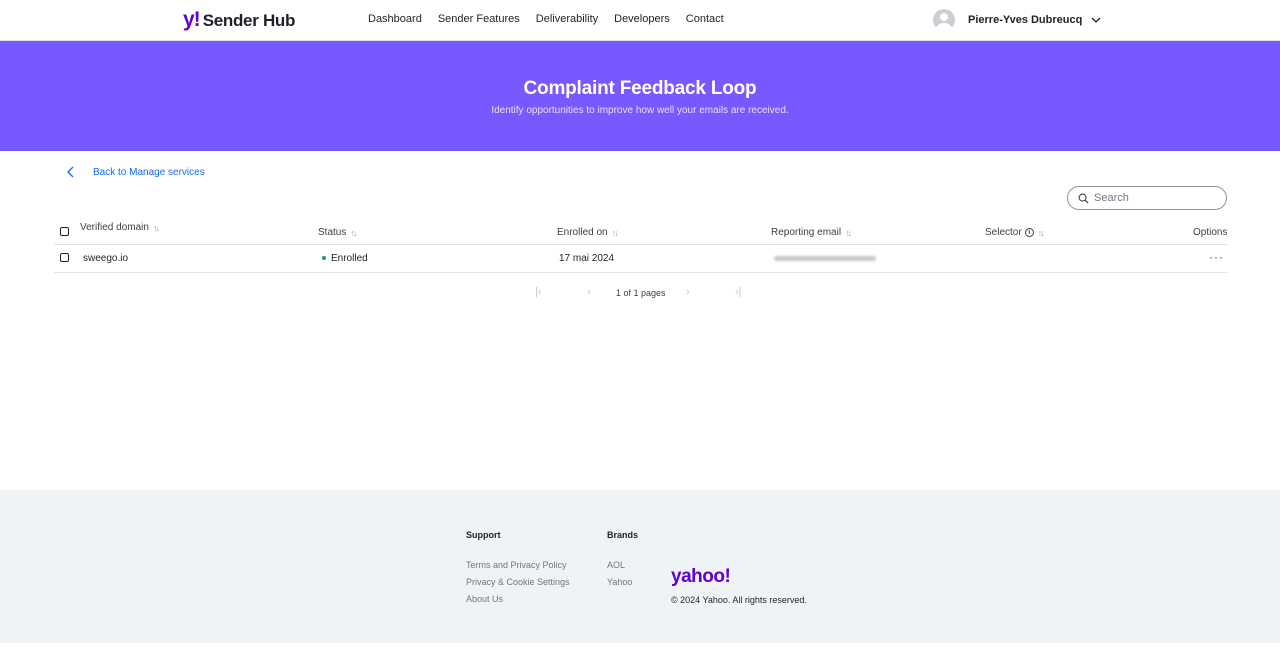 The height and width of the screenshot is (663, 1280). What do you see at coordinates (149, 172) in the screenshot?
I see `back-link-label: Back to Manage services` at bounding box center [149, 172].